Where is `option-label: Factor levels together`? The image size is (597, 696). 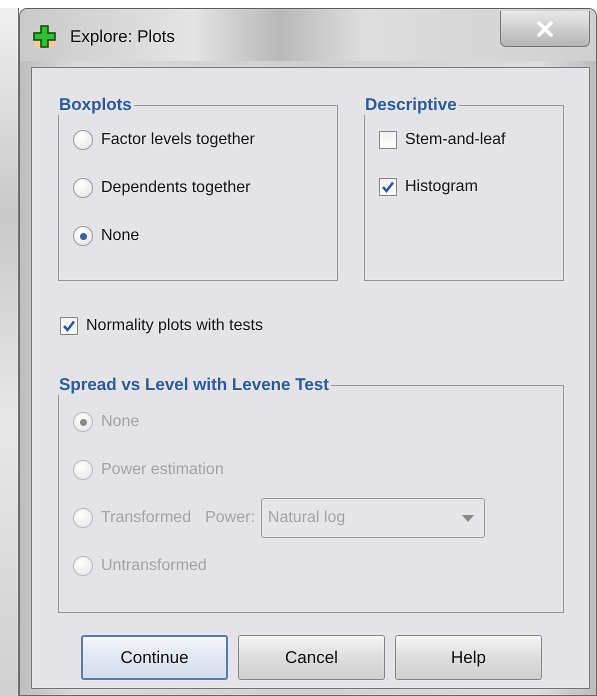
option-label: Factor levels together is located at coordinates (178, 140).